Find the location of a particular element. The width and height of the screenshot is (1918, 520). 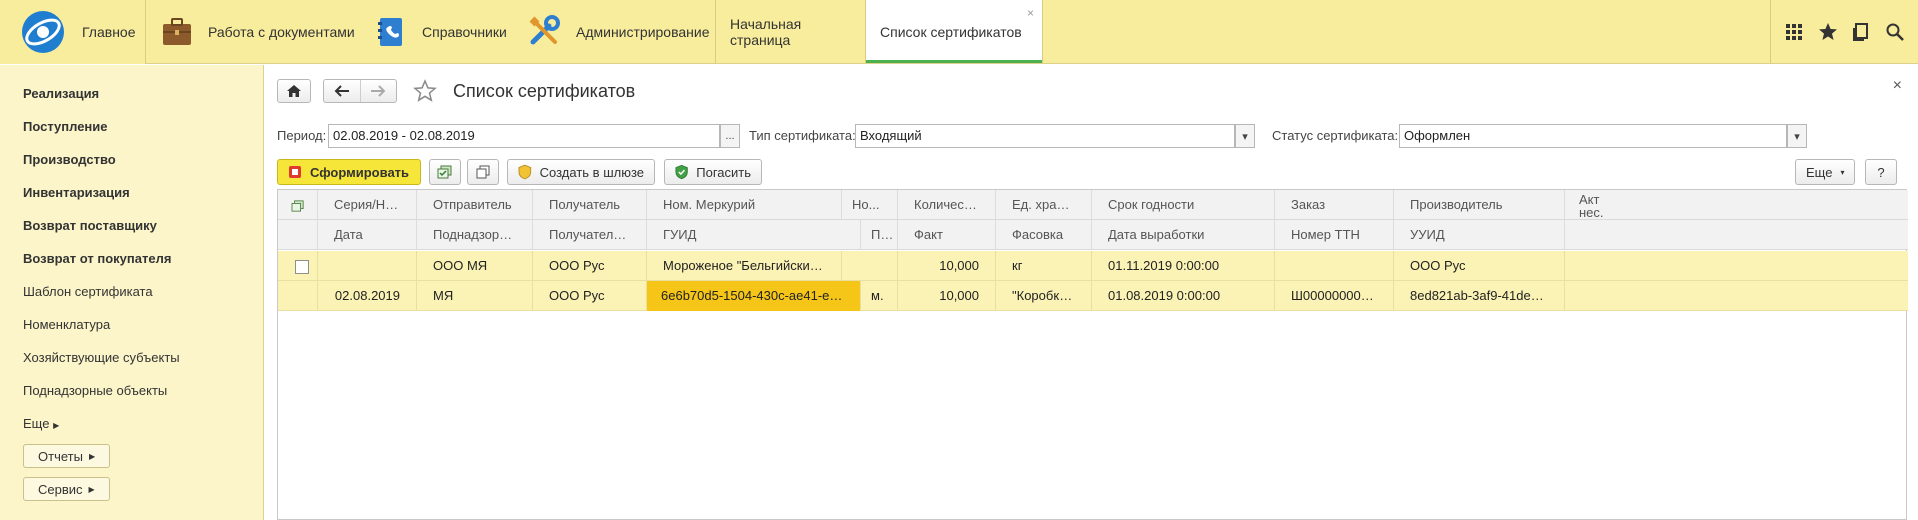

service-button: Сервис ▶ is located at coordinates (66, 489).